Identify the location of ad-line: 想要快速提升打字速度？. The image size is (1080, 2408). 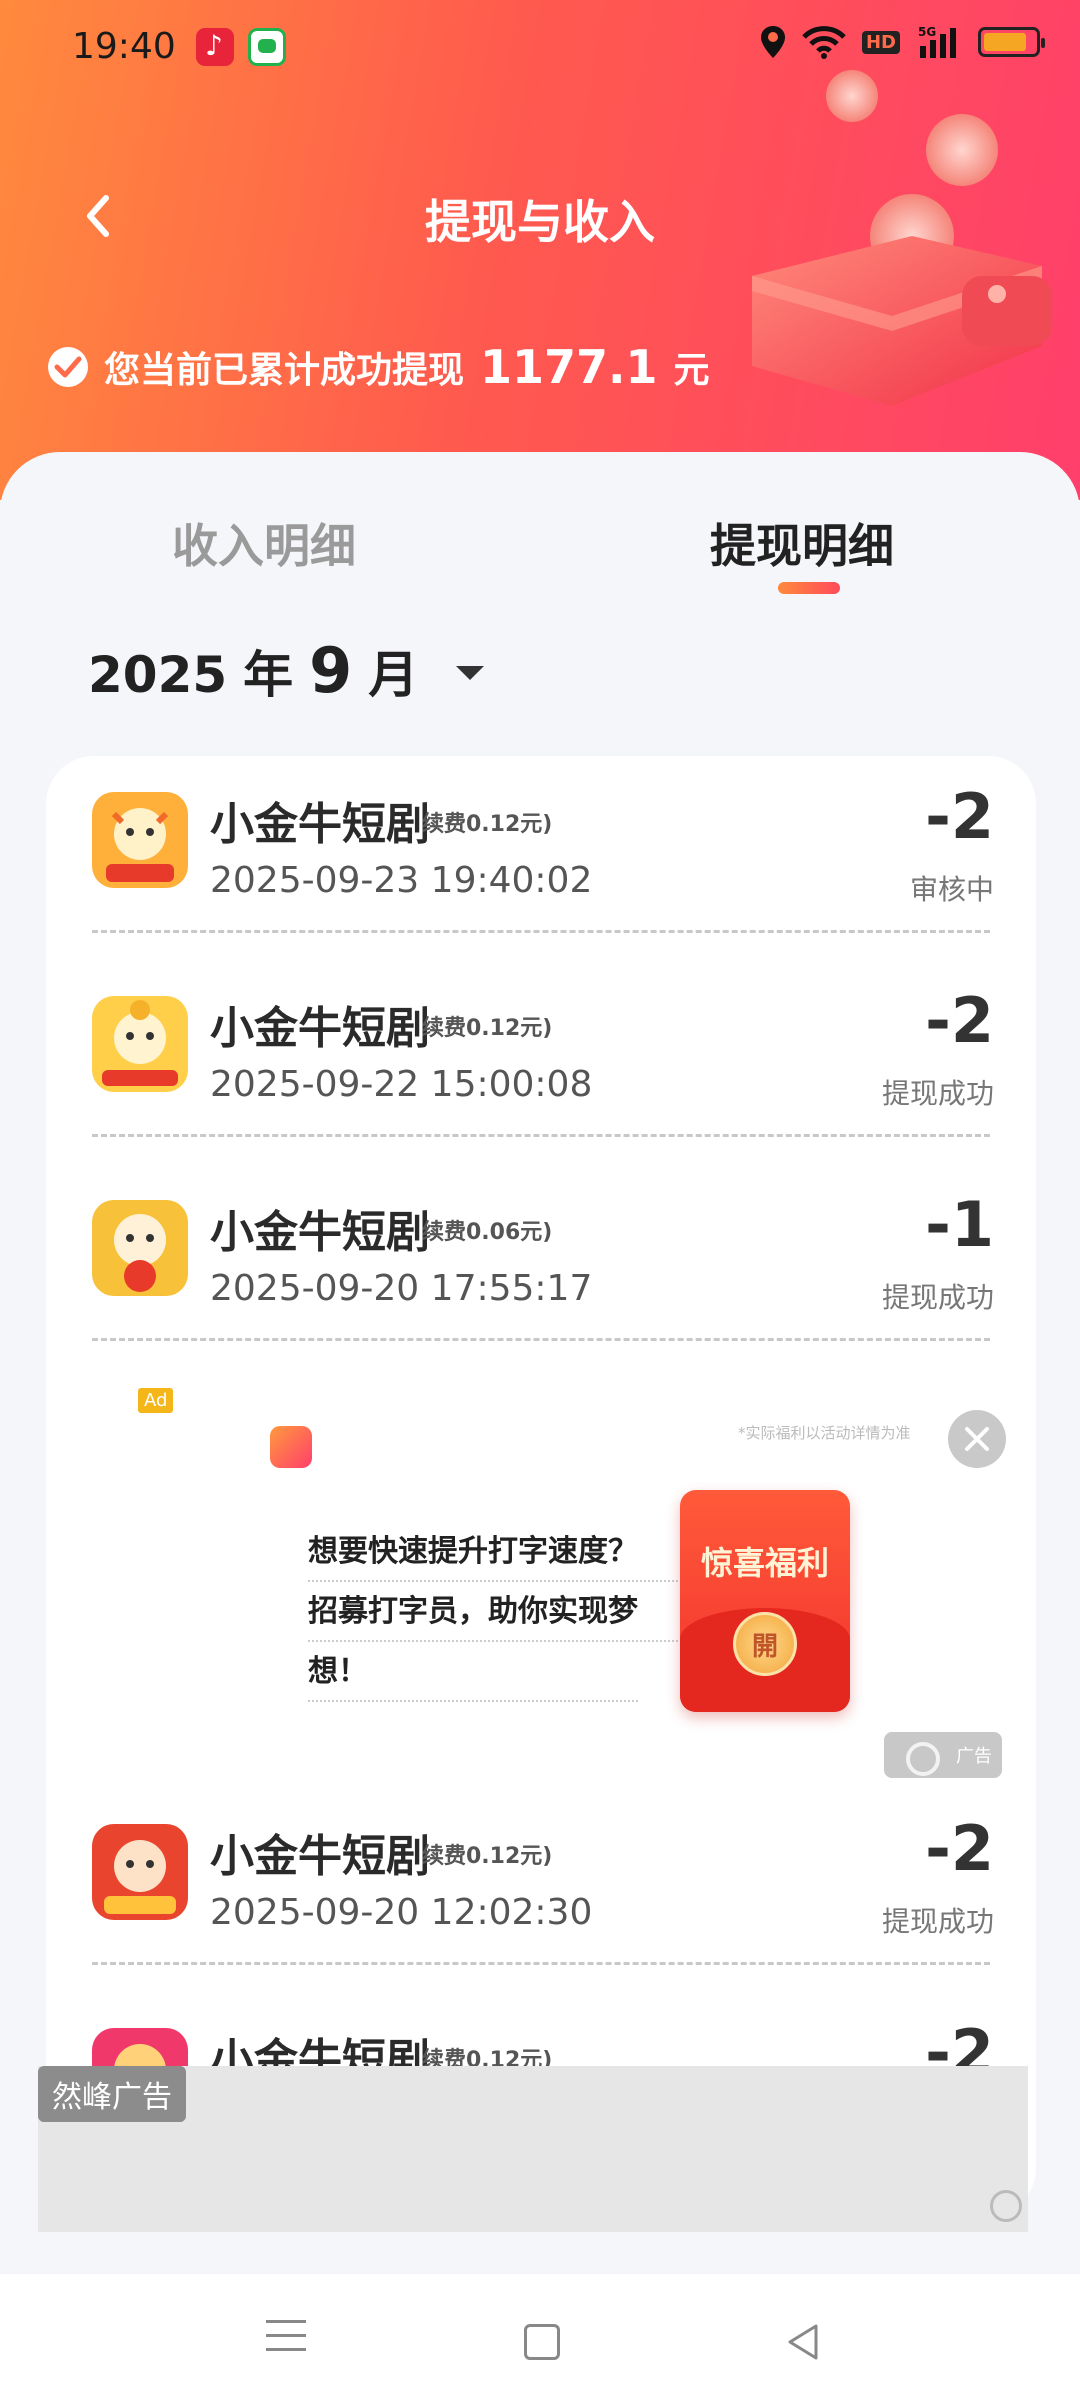
(499, 1554).